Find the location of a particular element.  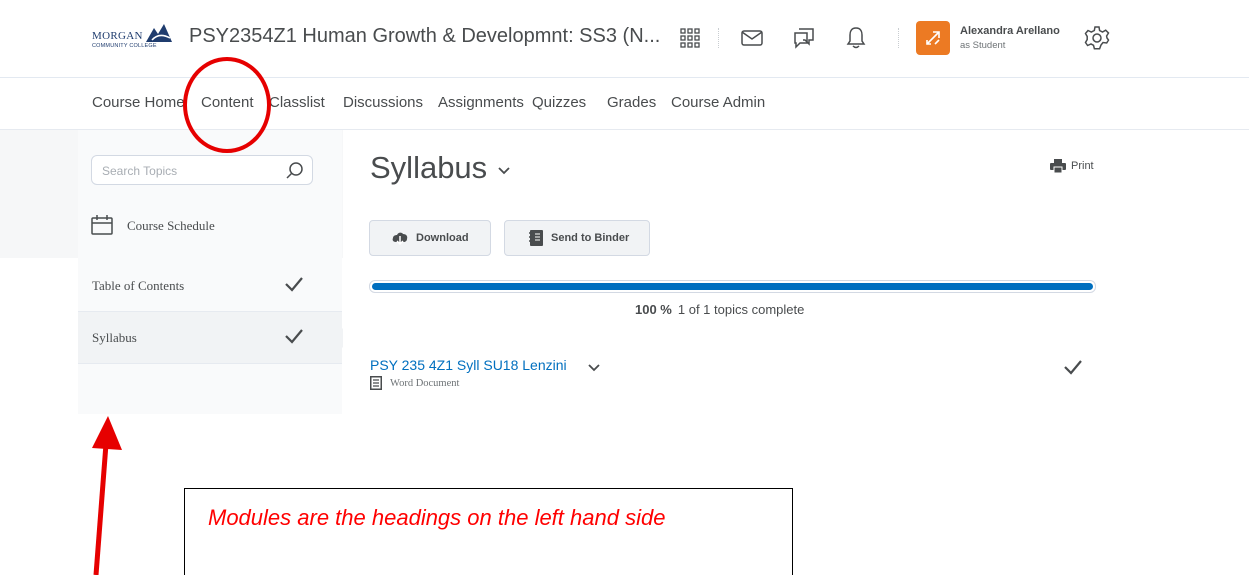

bell-icon is located at coordinates (856, 38).